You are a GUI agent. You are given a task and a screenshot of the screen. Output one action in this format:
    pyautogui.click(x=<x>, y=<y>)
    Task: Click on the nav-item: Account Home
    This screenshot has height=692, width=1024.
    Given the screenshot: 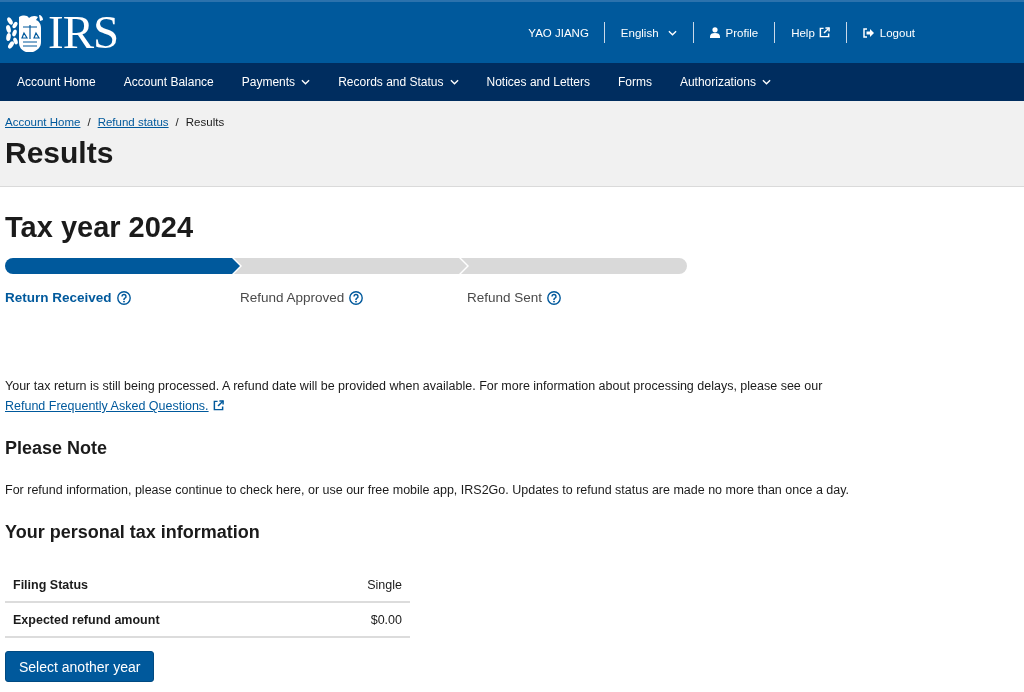 What is the action you would take?
    pyautogui.click(x=56, y=82)
    